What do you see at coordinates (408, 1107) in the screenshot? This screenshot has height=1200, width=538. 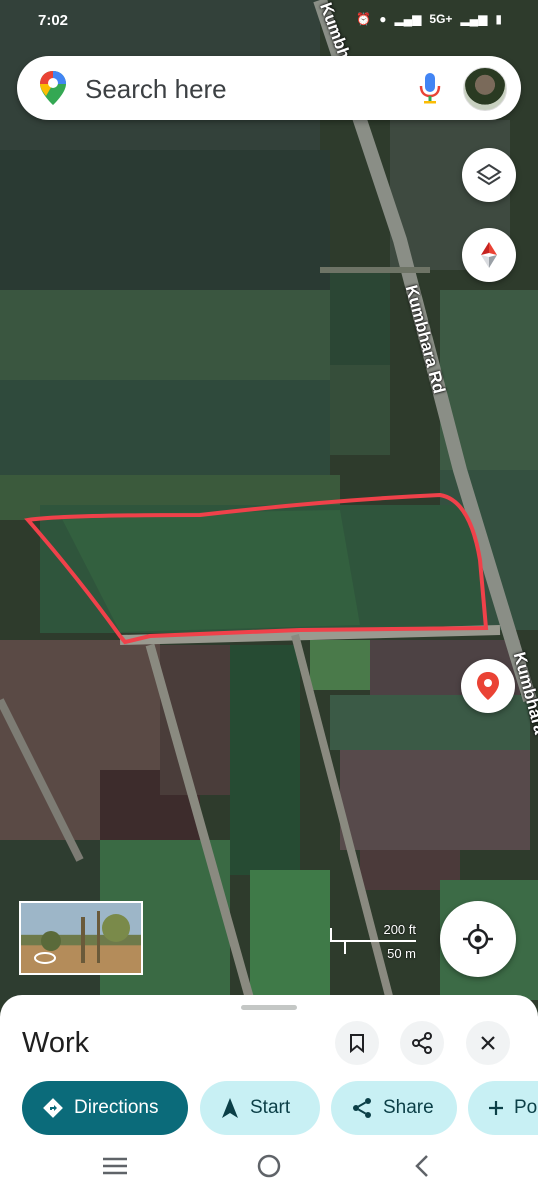 I see `share-label: Share` at bounding box center [408, 1107].